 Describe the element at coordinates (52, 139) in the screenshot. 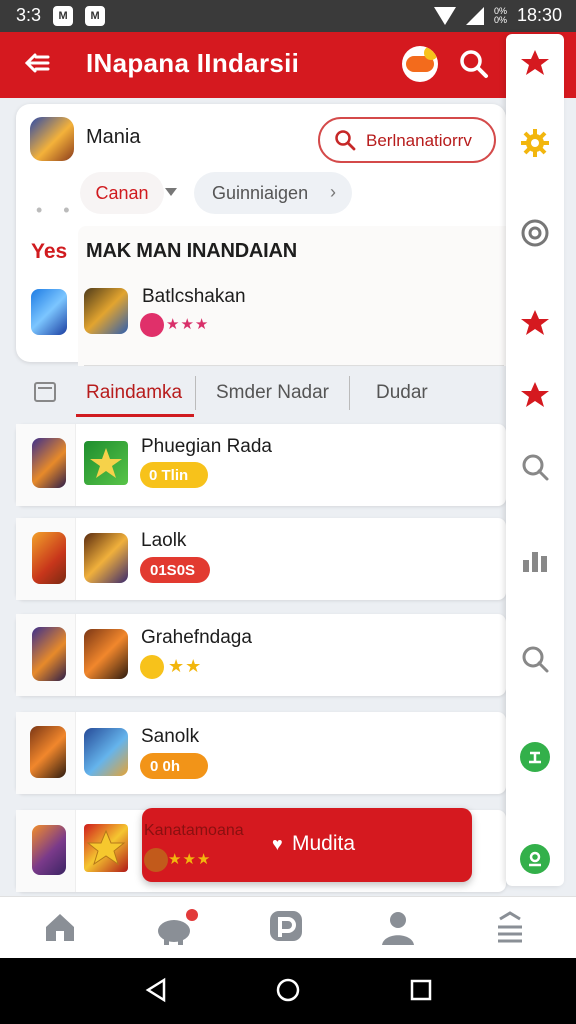

I see `profile-avatar` at that location.